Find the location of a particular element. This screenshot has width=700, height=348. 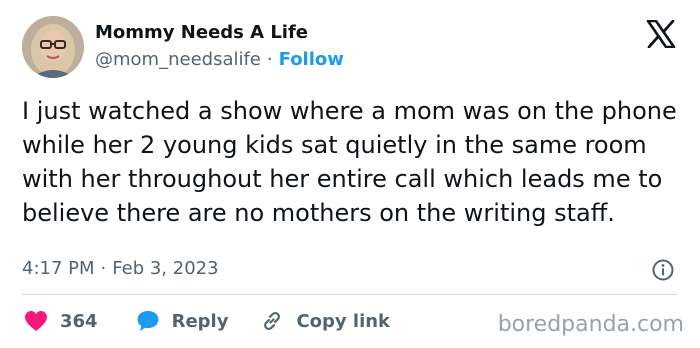

reply-label: Reply is located at coordinates (200, 321).